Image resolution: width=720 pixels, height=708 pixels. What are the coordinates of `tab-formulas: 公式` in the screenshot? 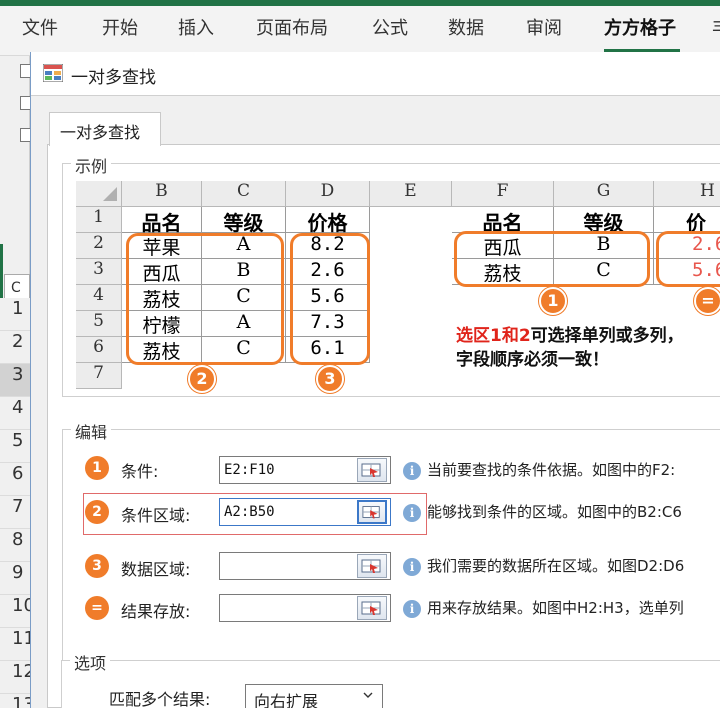 It's located at (390, 27).